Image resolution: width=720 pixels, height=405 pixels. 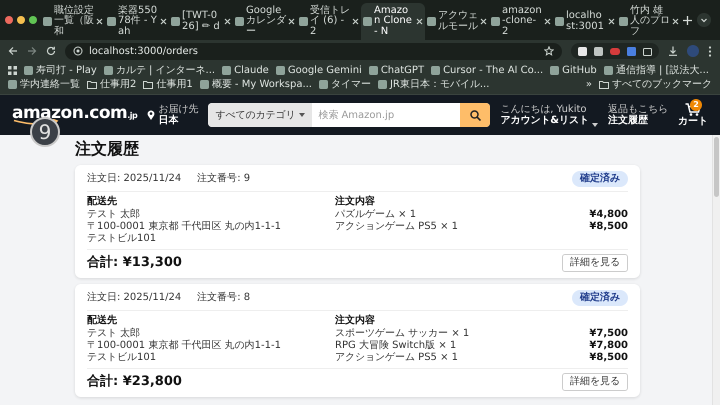 What do you see at coordinates (396, 70) in the screenshot?
I see `bookmark-link: ChatGPT` at bounding box center [396, 70].